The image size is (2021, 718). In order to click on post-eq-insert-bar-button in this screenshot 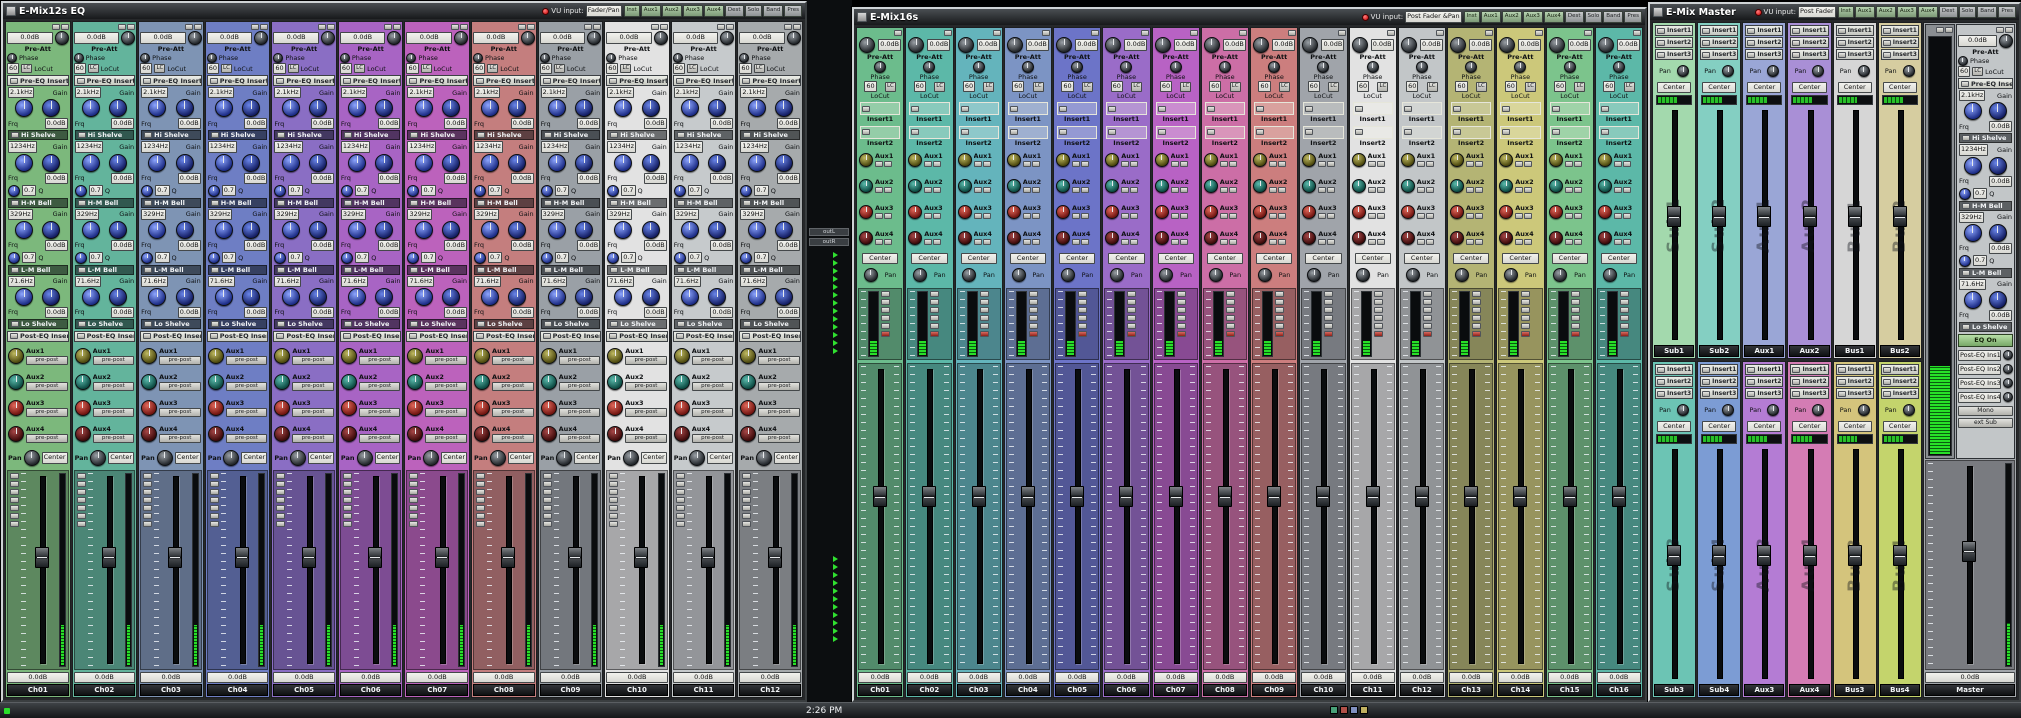, I will do `click(147, 336)`.